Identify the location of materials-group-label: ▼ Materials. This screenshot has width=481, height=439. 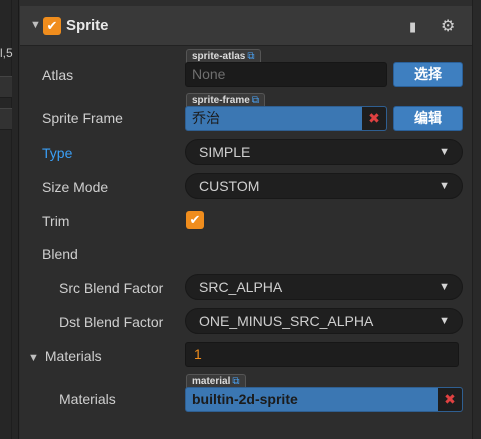
(65, 356).